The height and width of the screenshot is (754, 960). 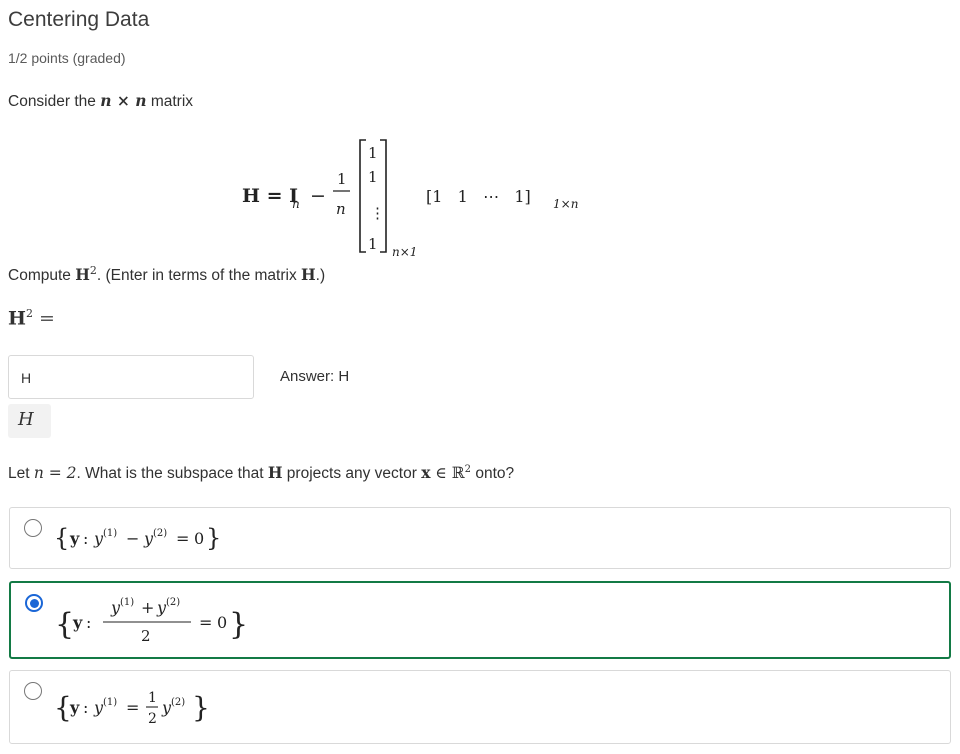 What do you see at coordinates (315, 376) in the screenshot?
I see `answer-text: Answer: H` at bounding box center [315, 376].